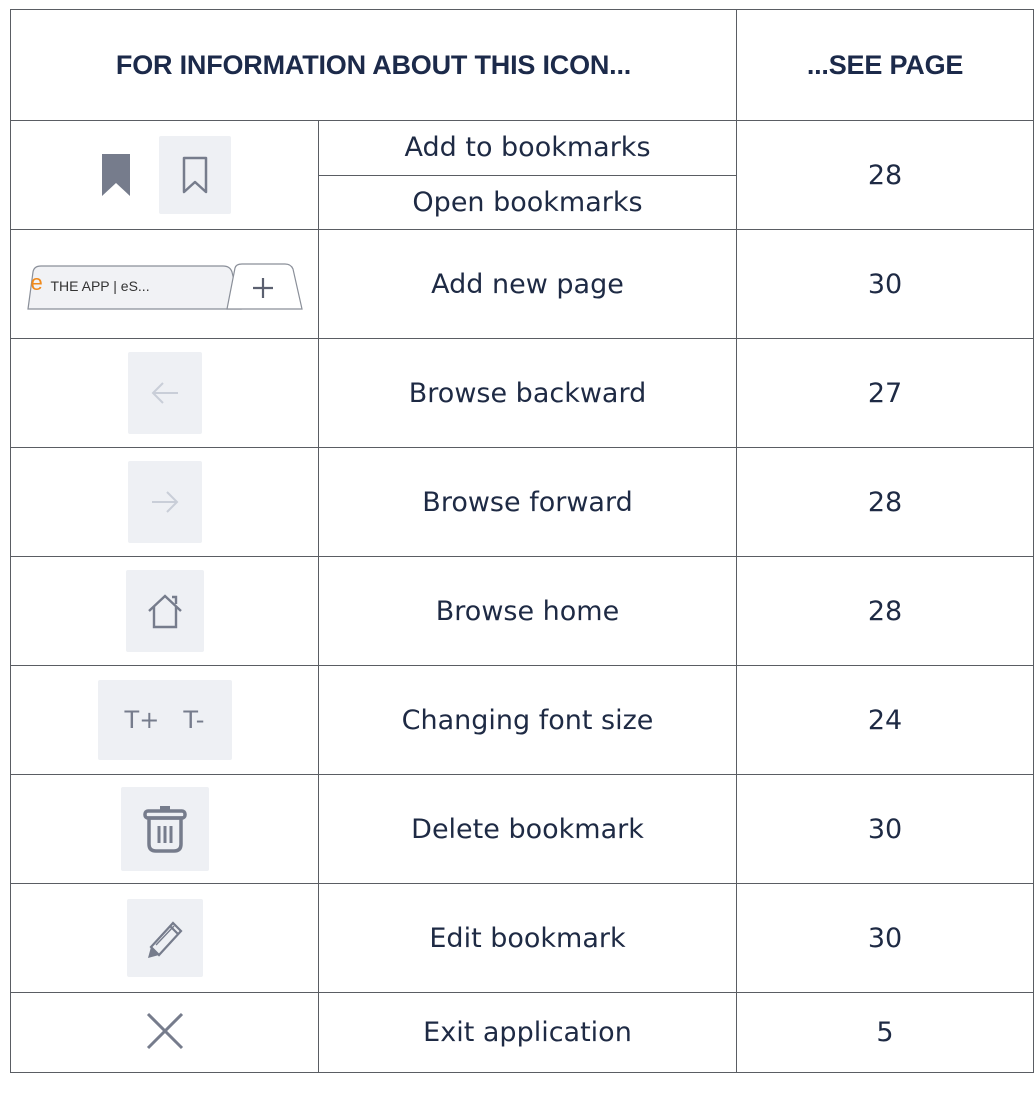  I want to click on new-tab-plus-icon, so click(264, 286).